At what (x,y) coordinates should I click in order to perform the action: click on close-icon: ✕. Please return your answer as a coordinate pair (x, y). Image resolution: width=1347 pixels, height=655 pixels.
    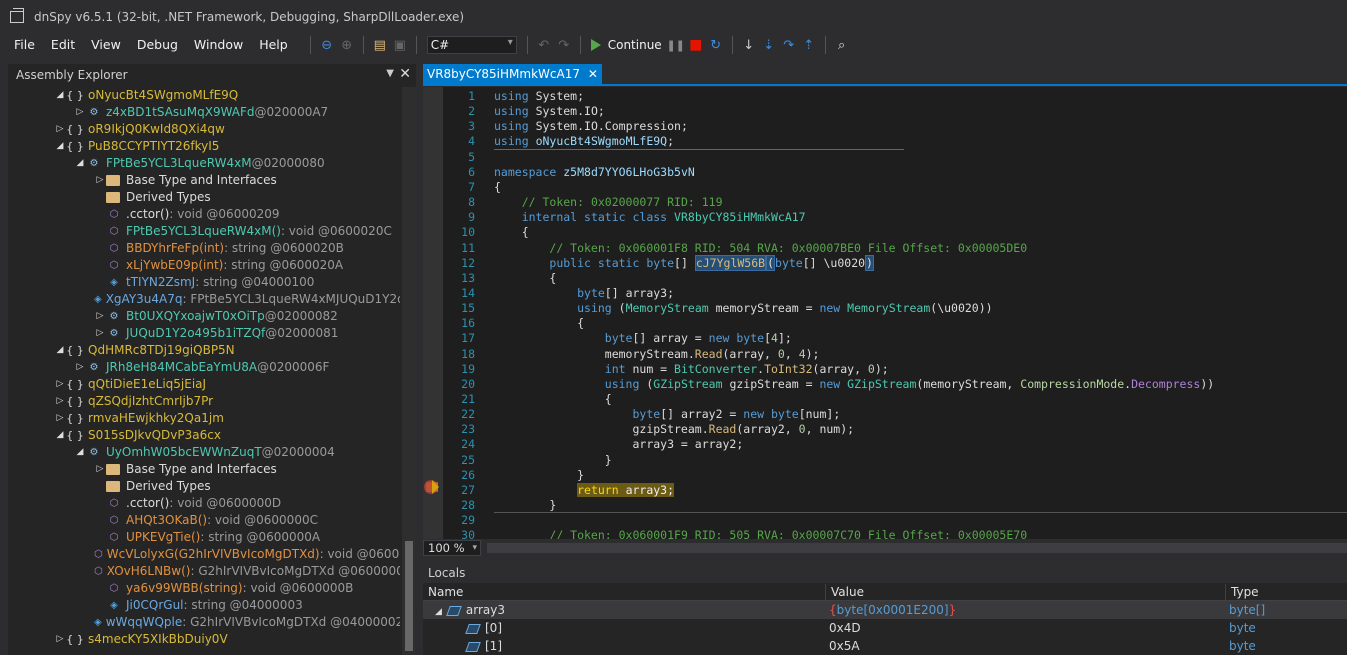
    Looking at the image, I should click on (405, 74).